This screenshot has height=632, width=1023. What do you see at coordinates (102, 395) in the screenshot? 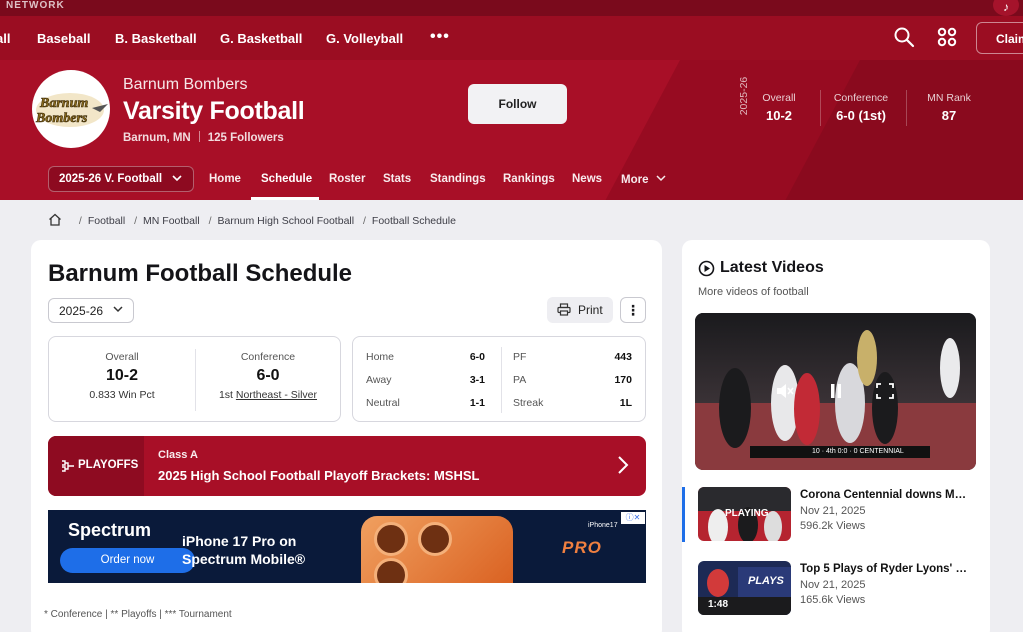
I see `win-pct-value: 0.833` at bounding box center [102, 395].